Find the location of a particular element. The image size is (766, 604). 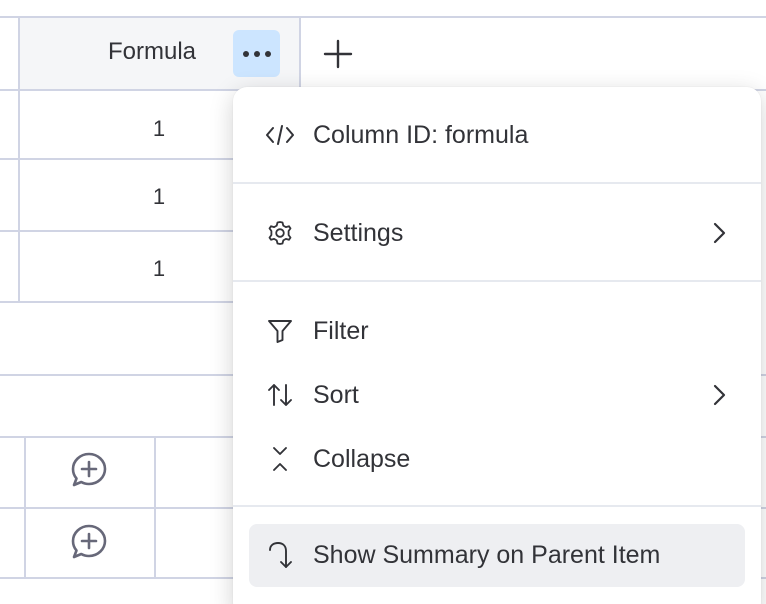

add-column-button is located at coordinates (338, 54).